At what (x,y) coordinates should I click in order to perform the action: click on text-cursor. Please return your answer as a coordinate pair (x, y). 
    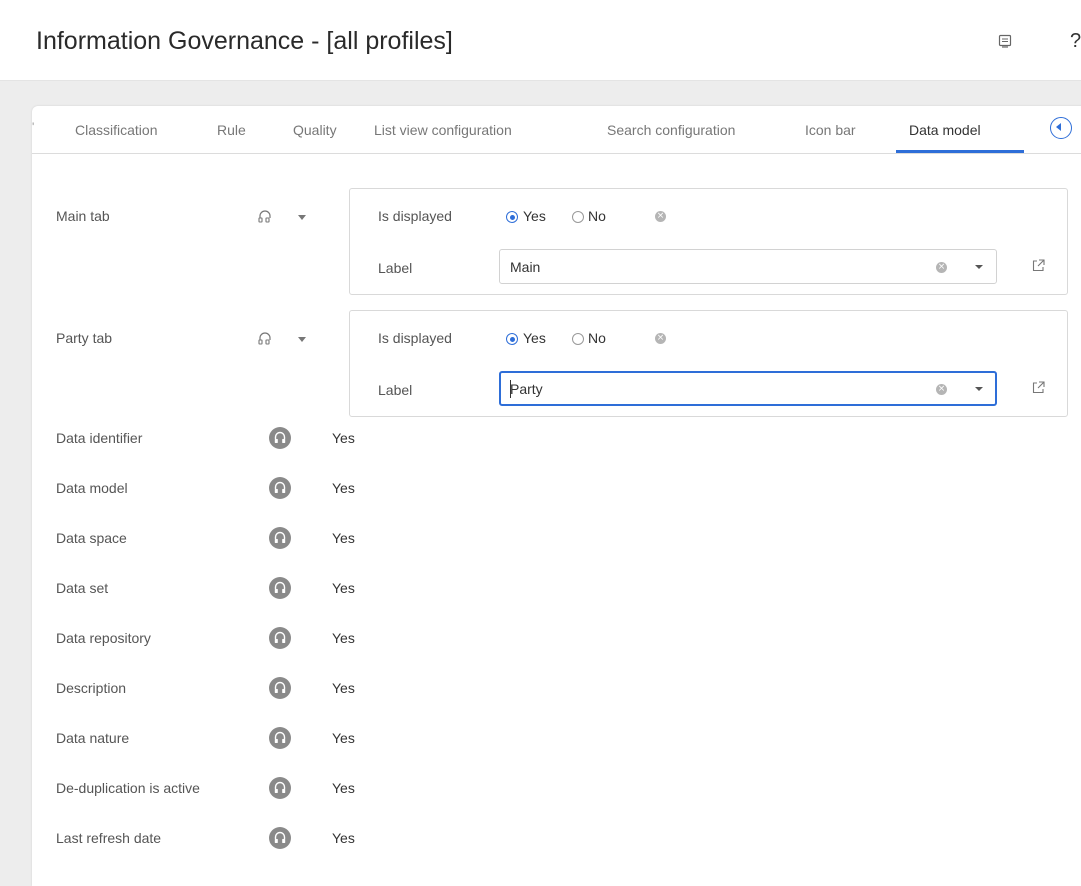
    Looking at the image, I should click on (510, 389).